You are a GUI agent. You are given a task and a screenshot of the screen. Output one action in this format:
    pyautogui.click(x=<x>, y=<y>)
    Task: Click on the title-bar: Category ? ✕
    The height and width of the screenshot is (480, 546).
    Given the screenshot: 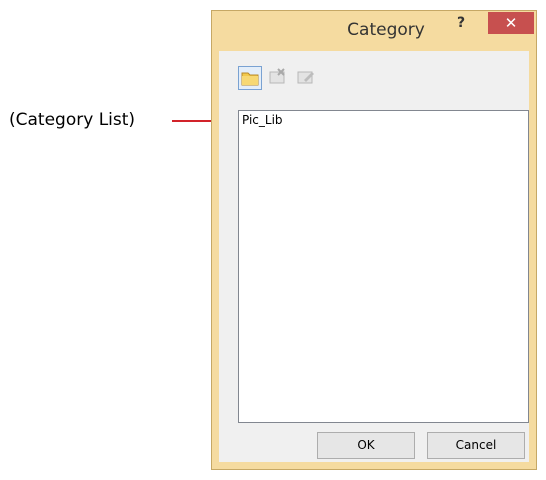 What is the action you would take?
    pyautogui.click(x=374, y=31)
    